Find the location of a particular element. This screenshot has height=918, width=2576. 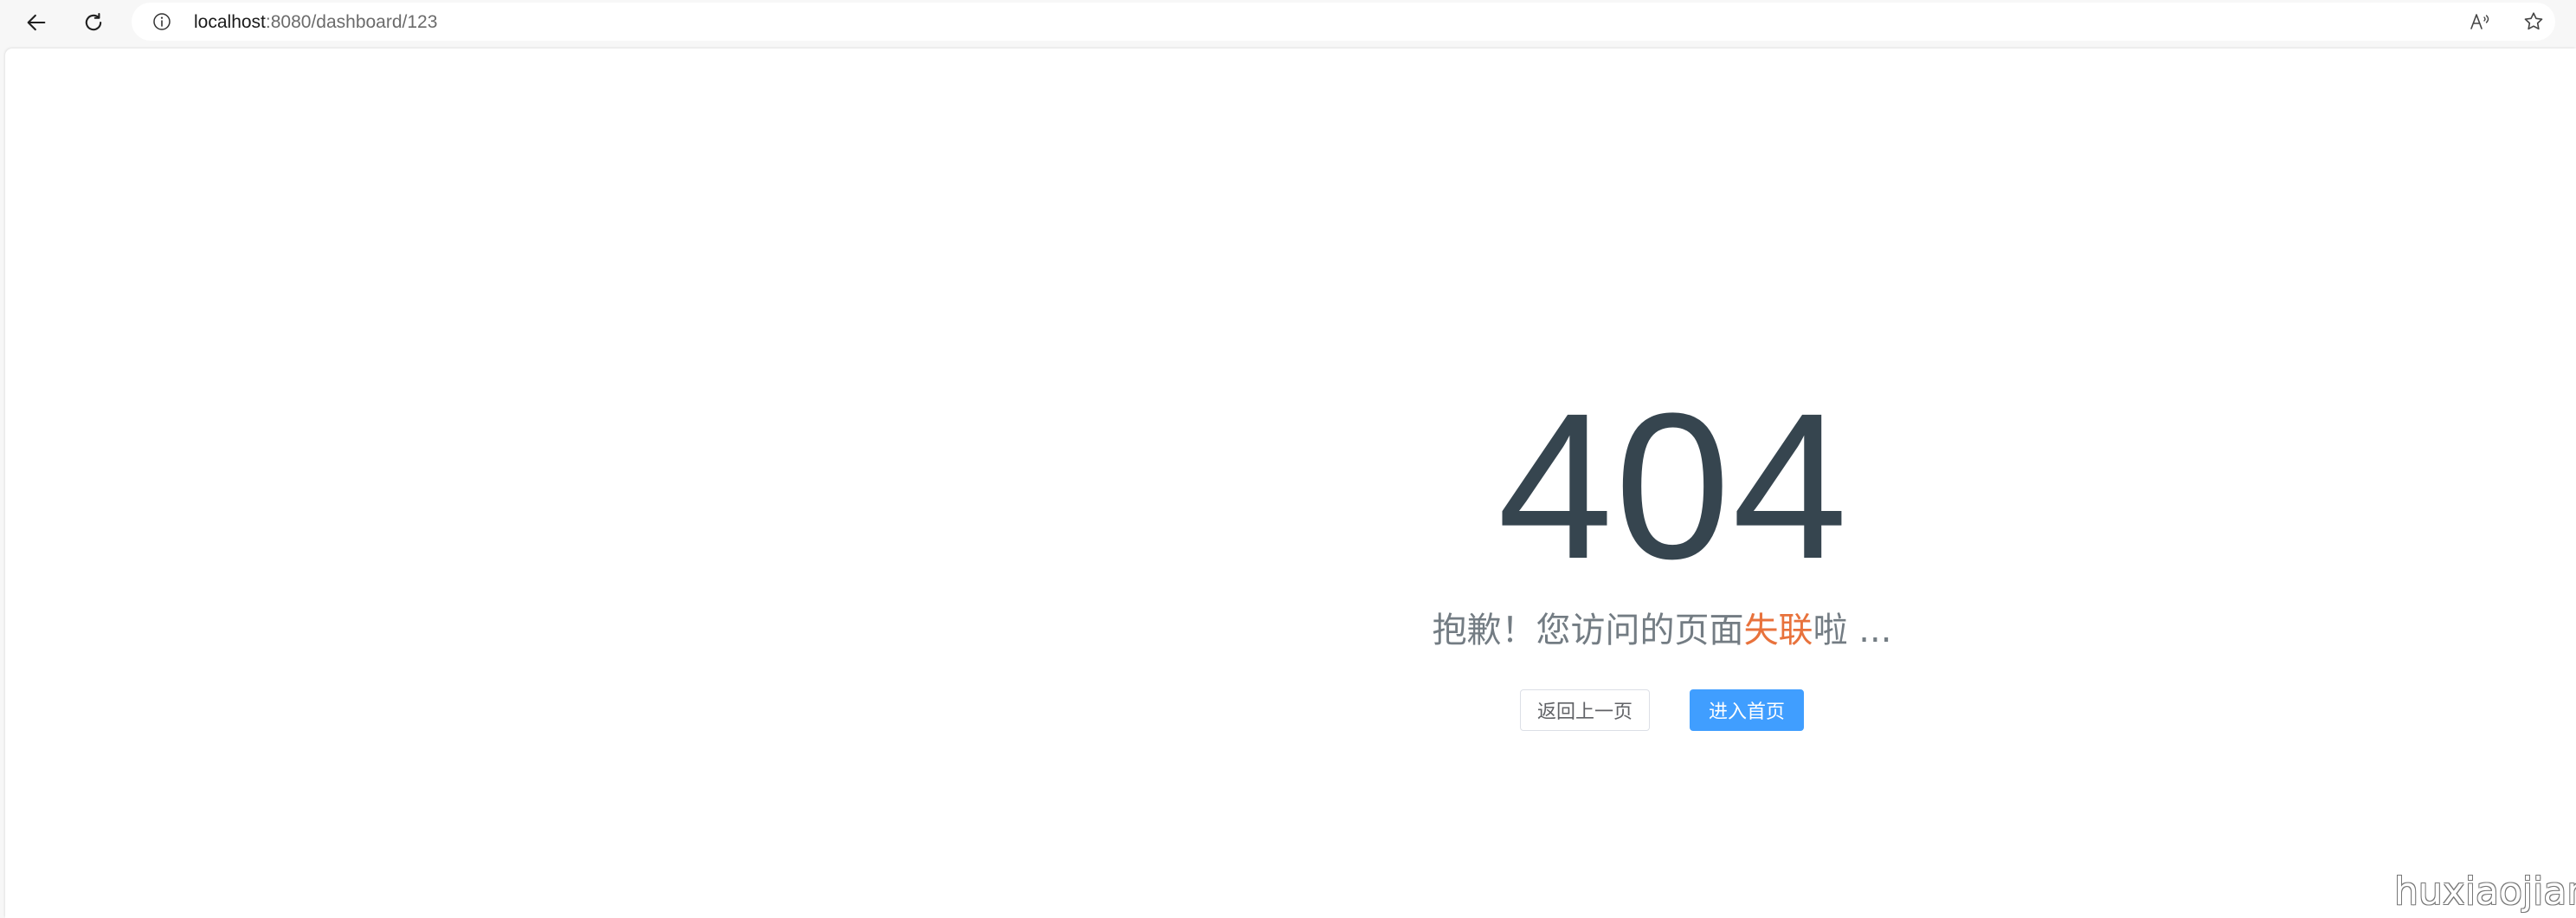

error-message-prefix: 抱歉！您访问的页面 is located at coordinates (1588, 630).